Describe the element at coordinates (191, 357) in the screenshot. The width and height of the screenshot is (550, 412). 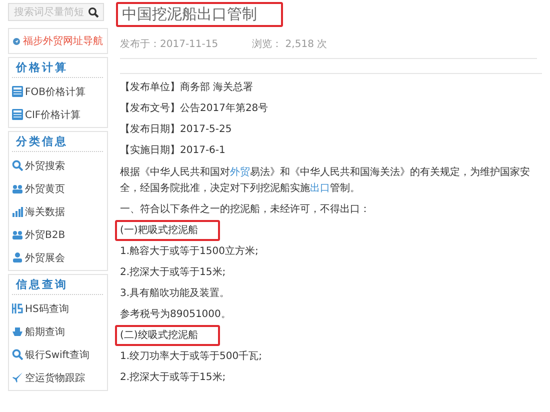
I see `text-line: 1.绞刀功率大于或等于500千瓦;` at that location.